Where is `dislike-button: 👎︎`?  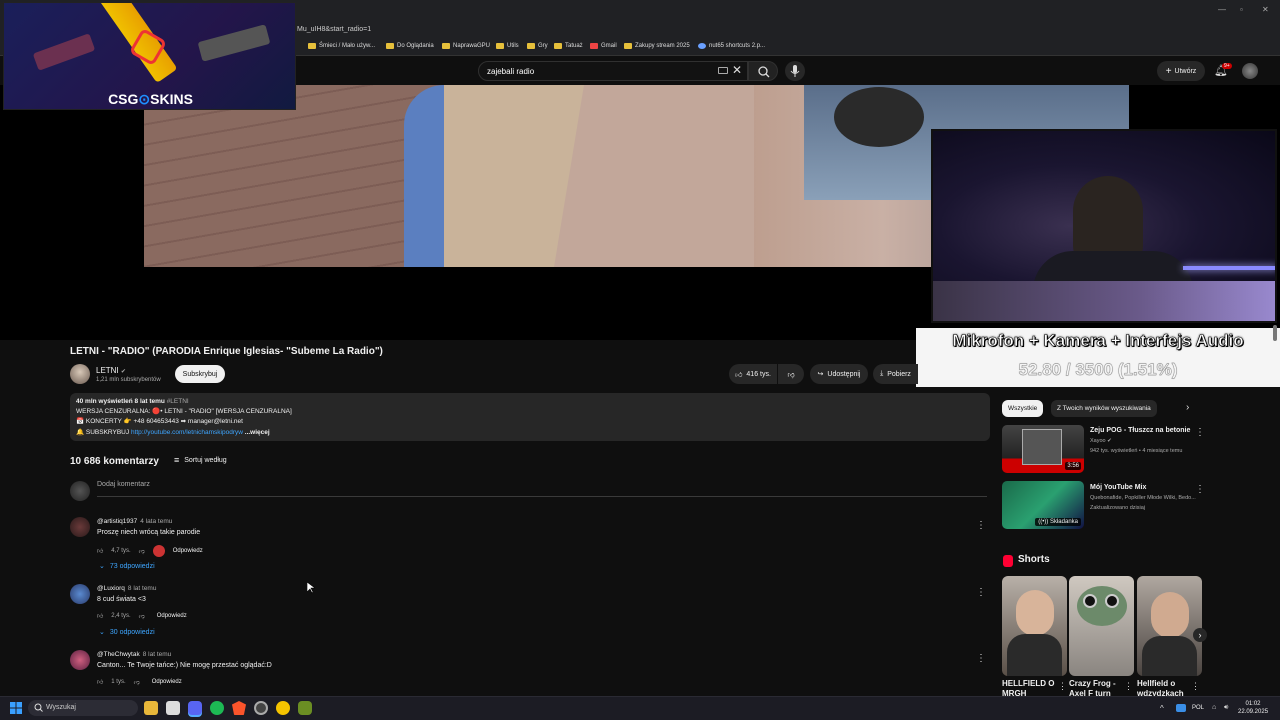 dislike-button: 👎︎ is located at coordinates (791, 374).